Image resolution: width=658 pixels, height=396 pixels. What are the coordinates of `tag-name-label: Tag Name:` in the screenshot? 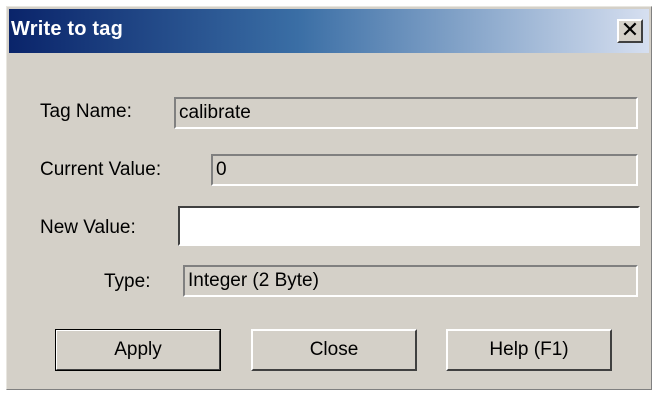 It's located at (86, 111).